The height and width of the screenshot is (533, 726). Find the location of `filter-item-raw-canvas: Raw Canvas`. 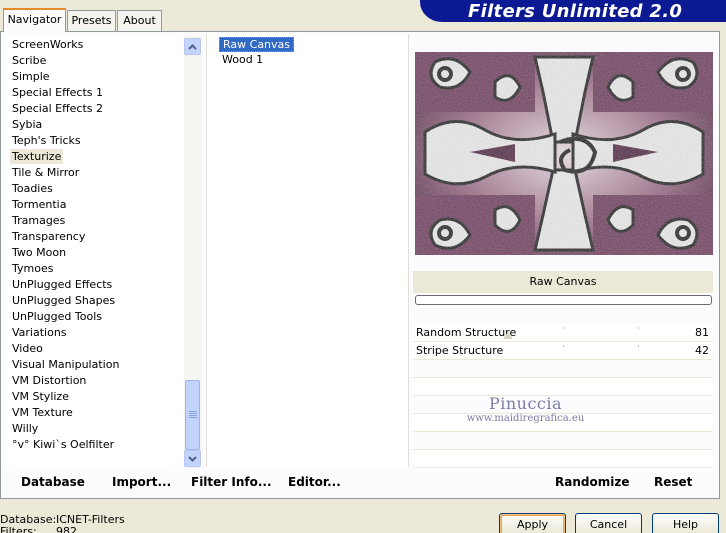

filter-item-raw-canvas: Raw Canvas is located at coordinates (257, 44).